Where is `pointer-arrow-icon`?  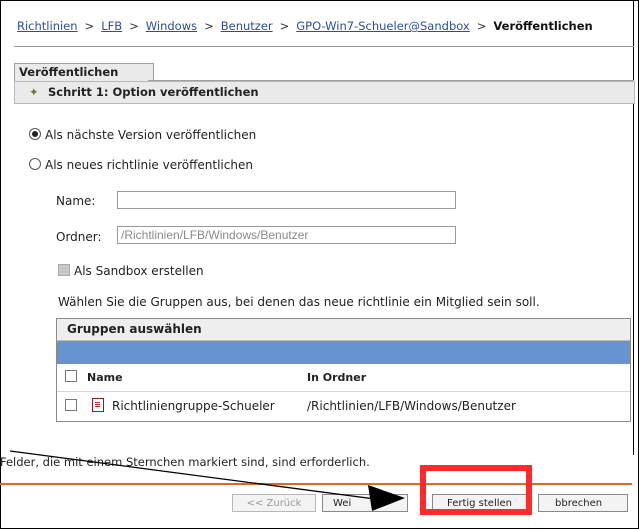 pointer-arrow-icon is located at coordinates (207, 480).